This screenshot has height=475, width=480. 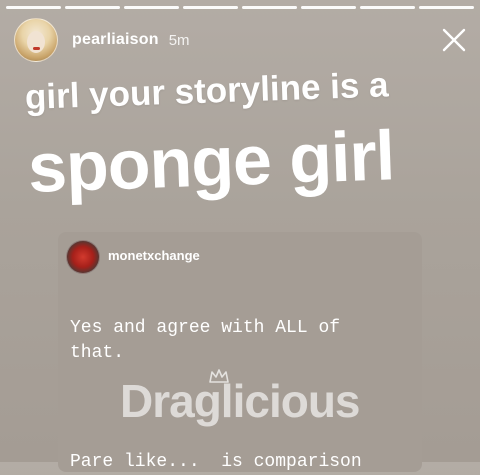 What do you see at coordinates (240, 401) in the screenshot?
I see `watermark-text: Draglicious` at bounding box center [240, 401].